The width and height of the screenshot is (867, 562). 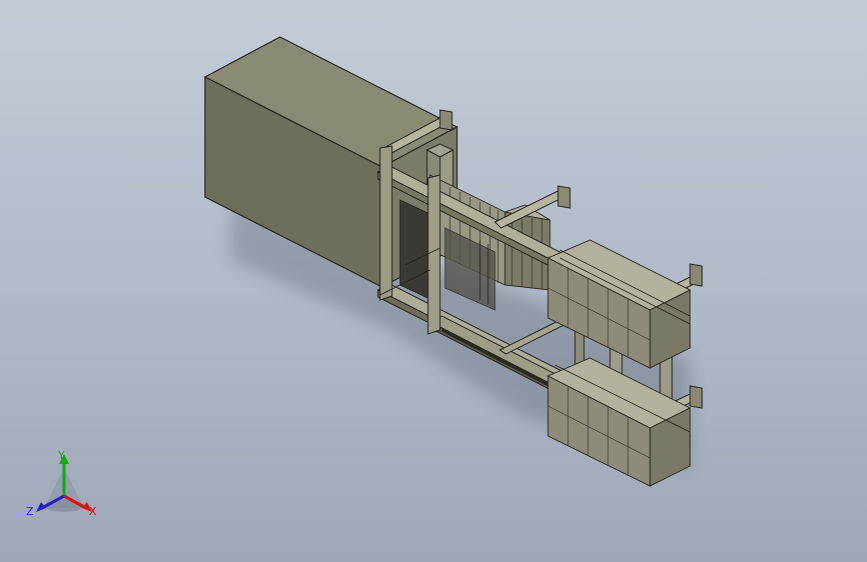 I want to click on view-orientation-triad: Y X Z, so click(x=64, y=488).